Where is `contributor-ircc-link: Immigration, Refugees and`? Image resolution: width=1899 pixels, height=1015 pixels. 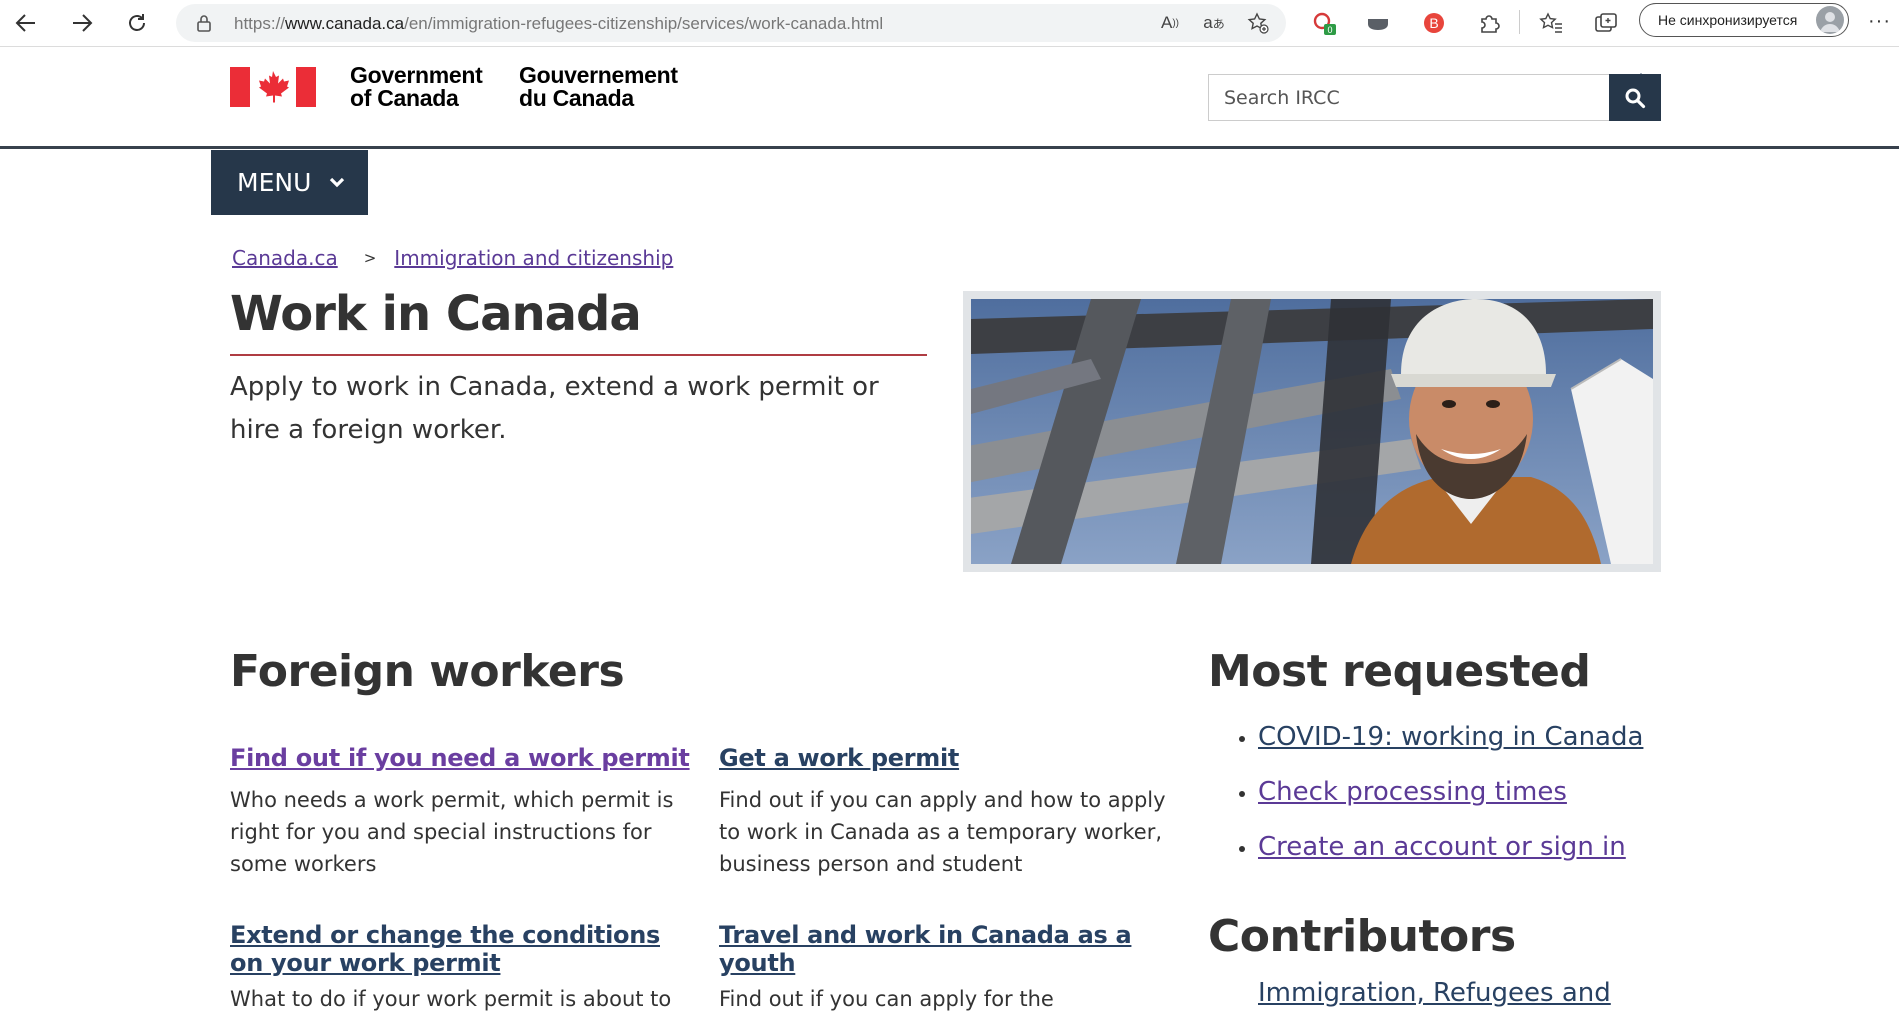 contributor-ircc-link: Immigration, Refugees and is located at coordinates (1434, 993).